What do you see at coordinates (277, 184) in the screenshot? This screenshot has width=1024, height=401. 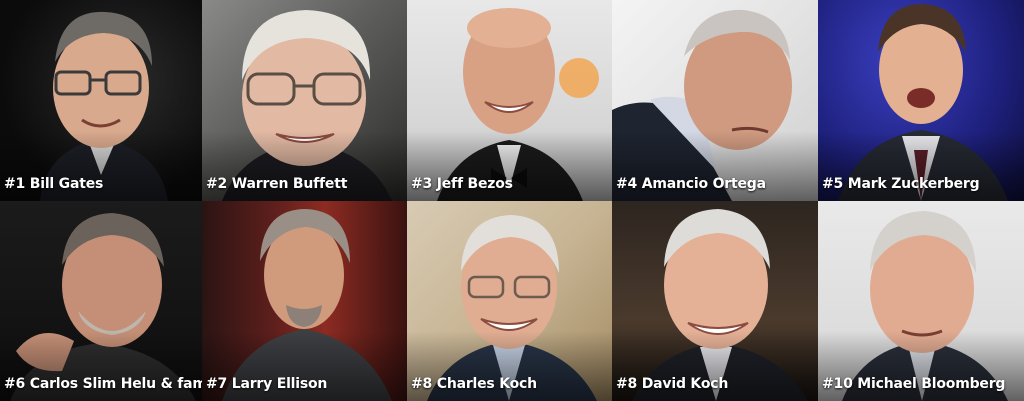 I see `person-name-caption: #2 Warren Buffett` at bounding box center [277, 184].